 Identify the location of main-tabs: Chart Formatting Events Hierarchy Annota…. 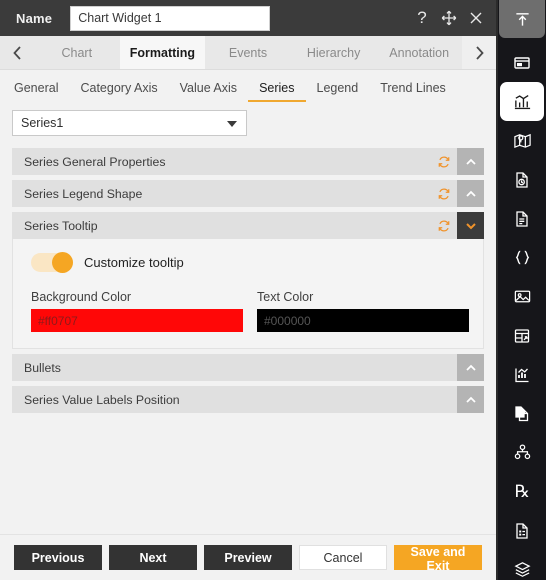
(248, 52).